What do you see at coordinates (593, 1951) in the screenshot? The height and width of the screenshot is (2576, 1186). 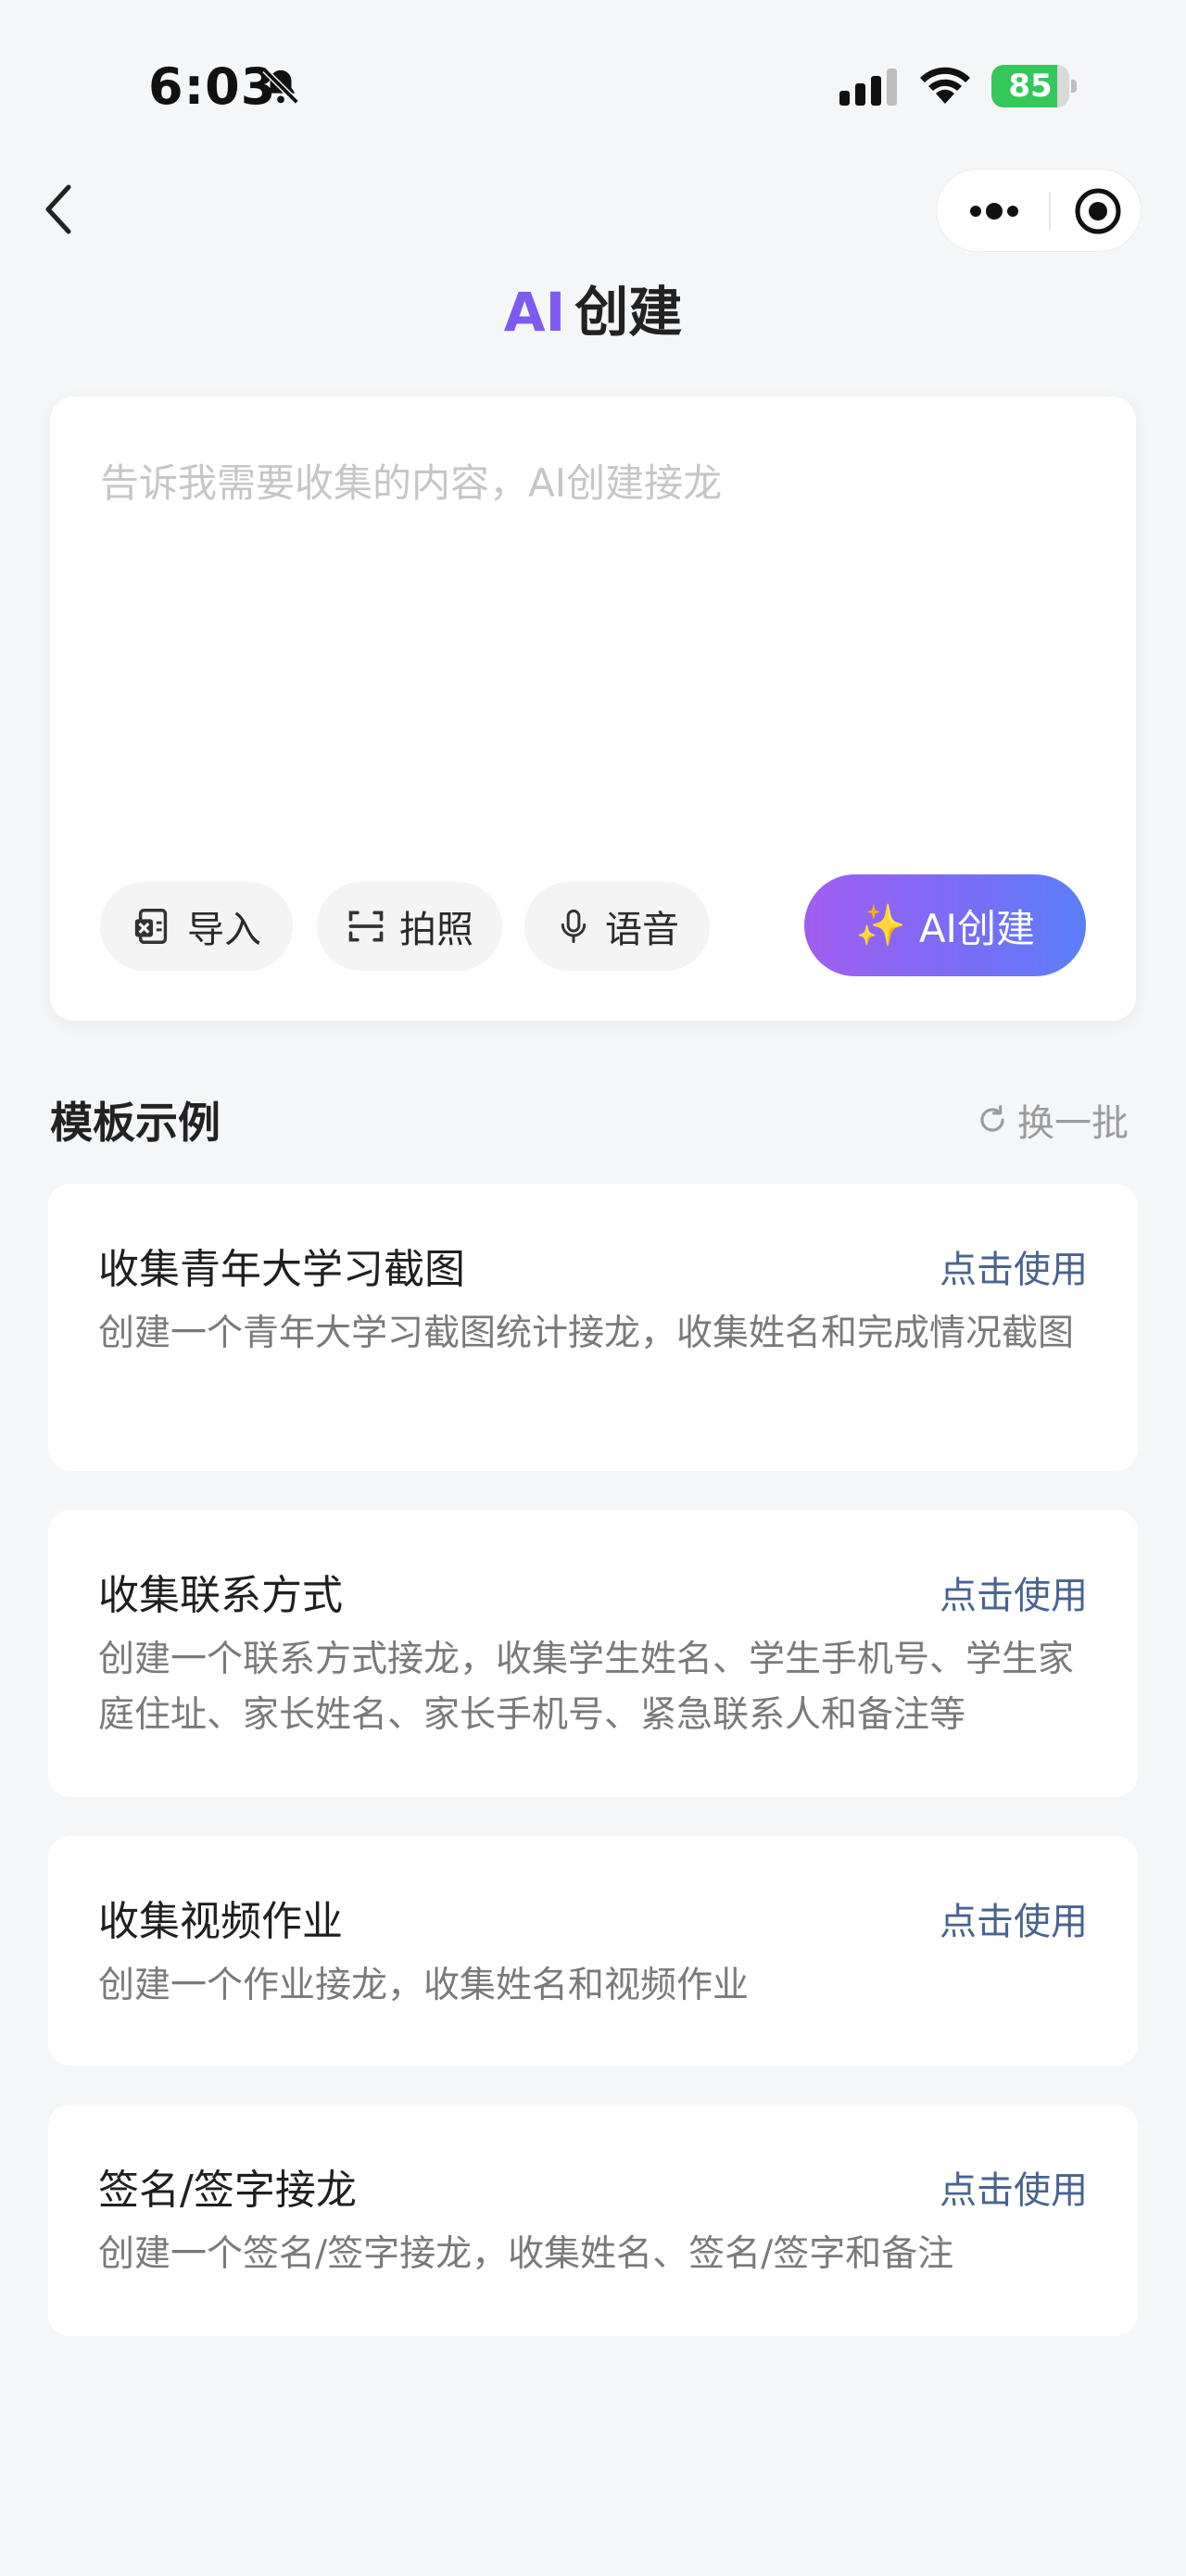 I see `template-card: 收集视频作业 点击使用 创建一个作业接龙，收集姓名和视频作业` at bounding box center [593, 1951].